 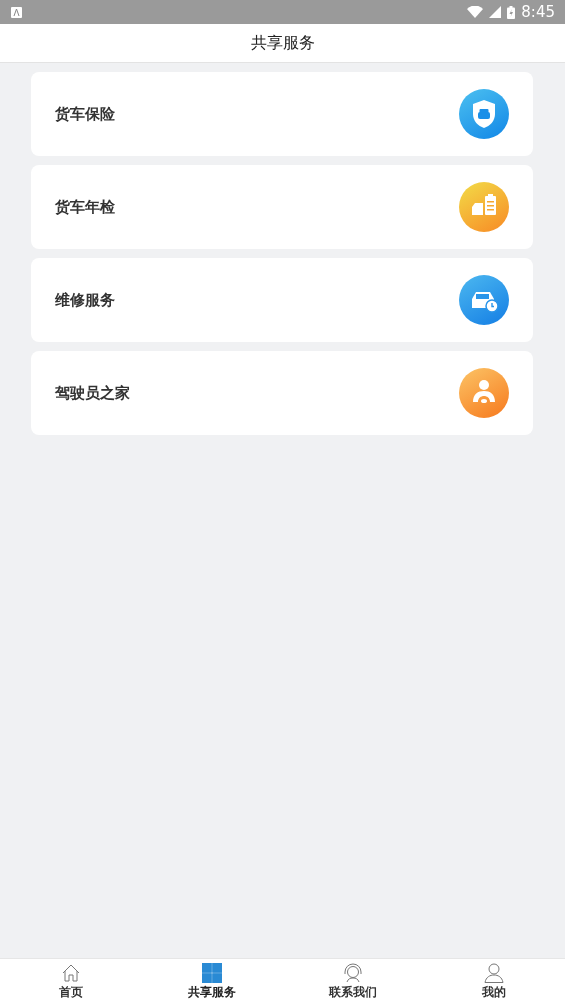 I want to click on service-card: 驾驶员之家, so click(x=282, y=393).